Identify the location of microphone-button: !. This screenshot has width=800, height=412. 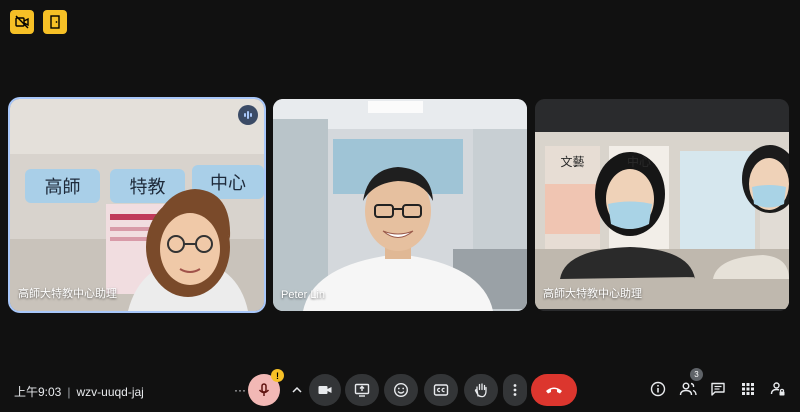
(266, 387).